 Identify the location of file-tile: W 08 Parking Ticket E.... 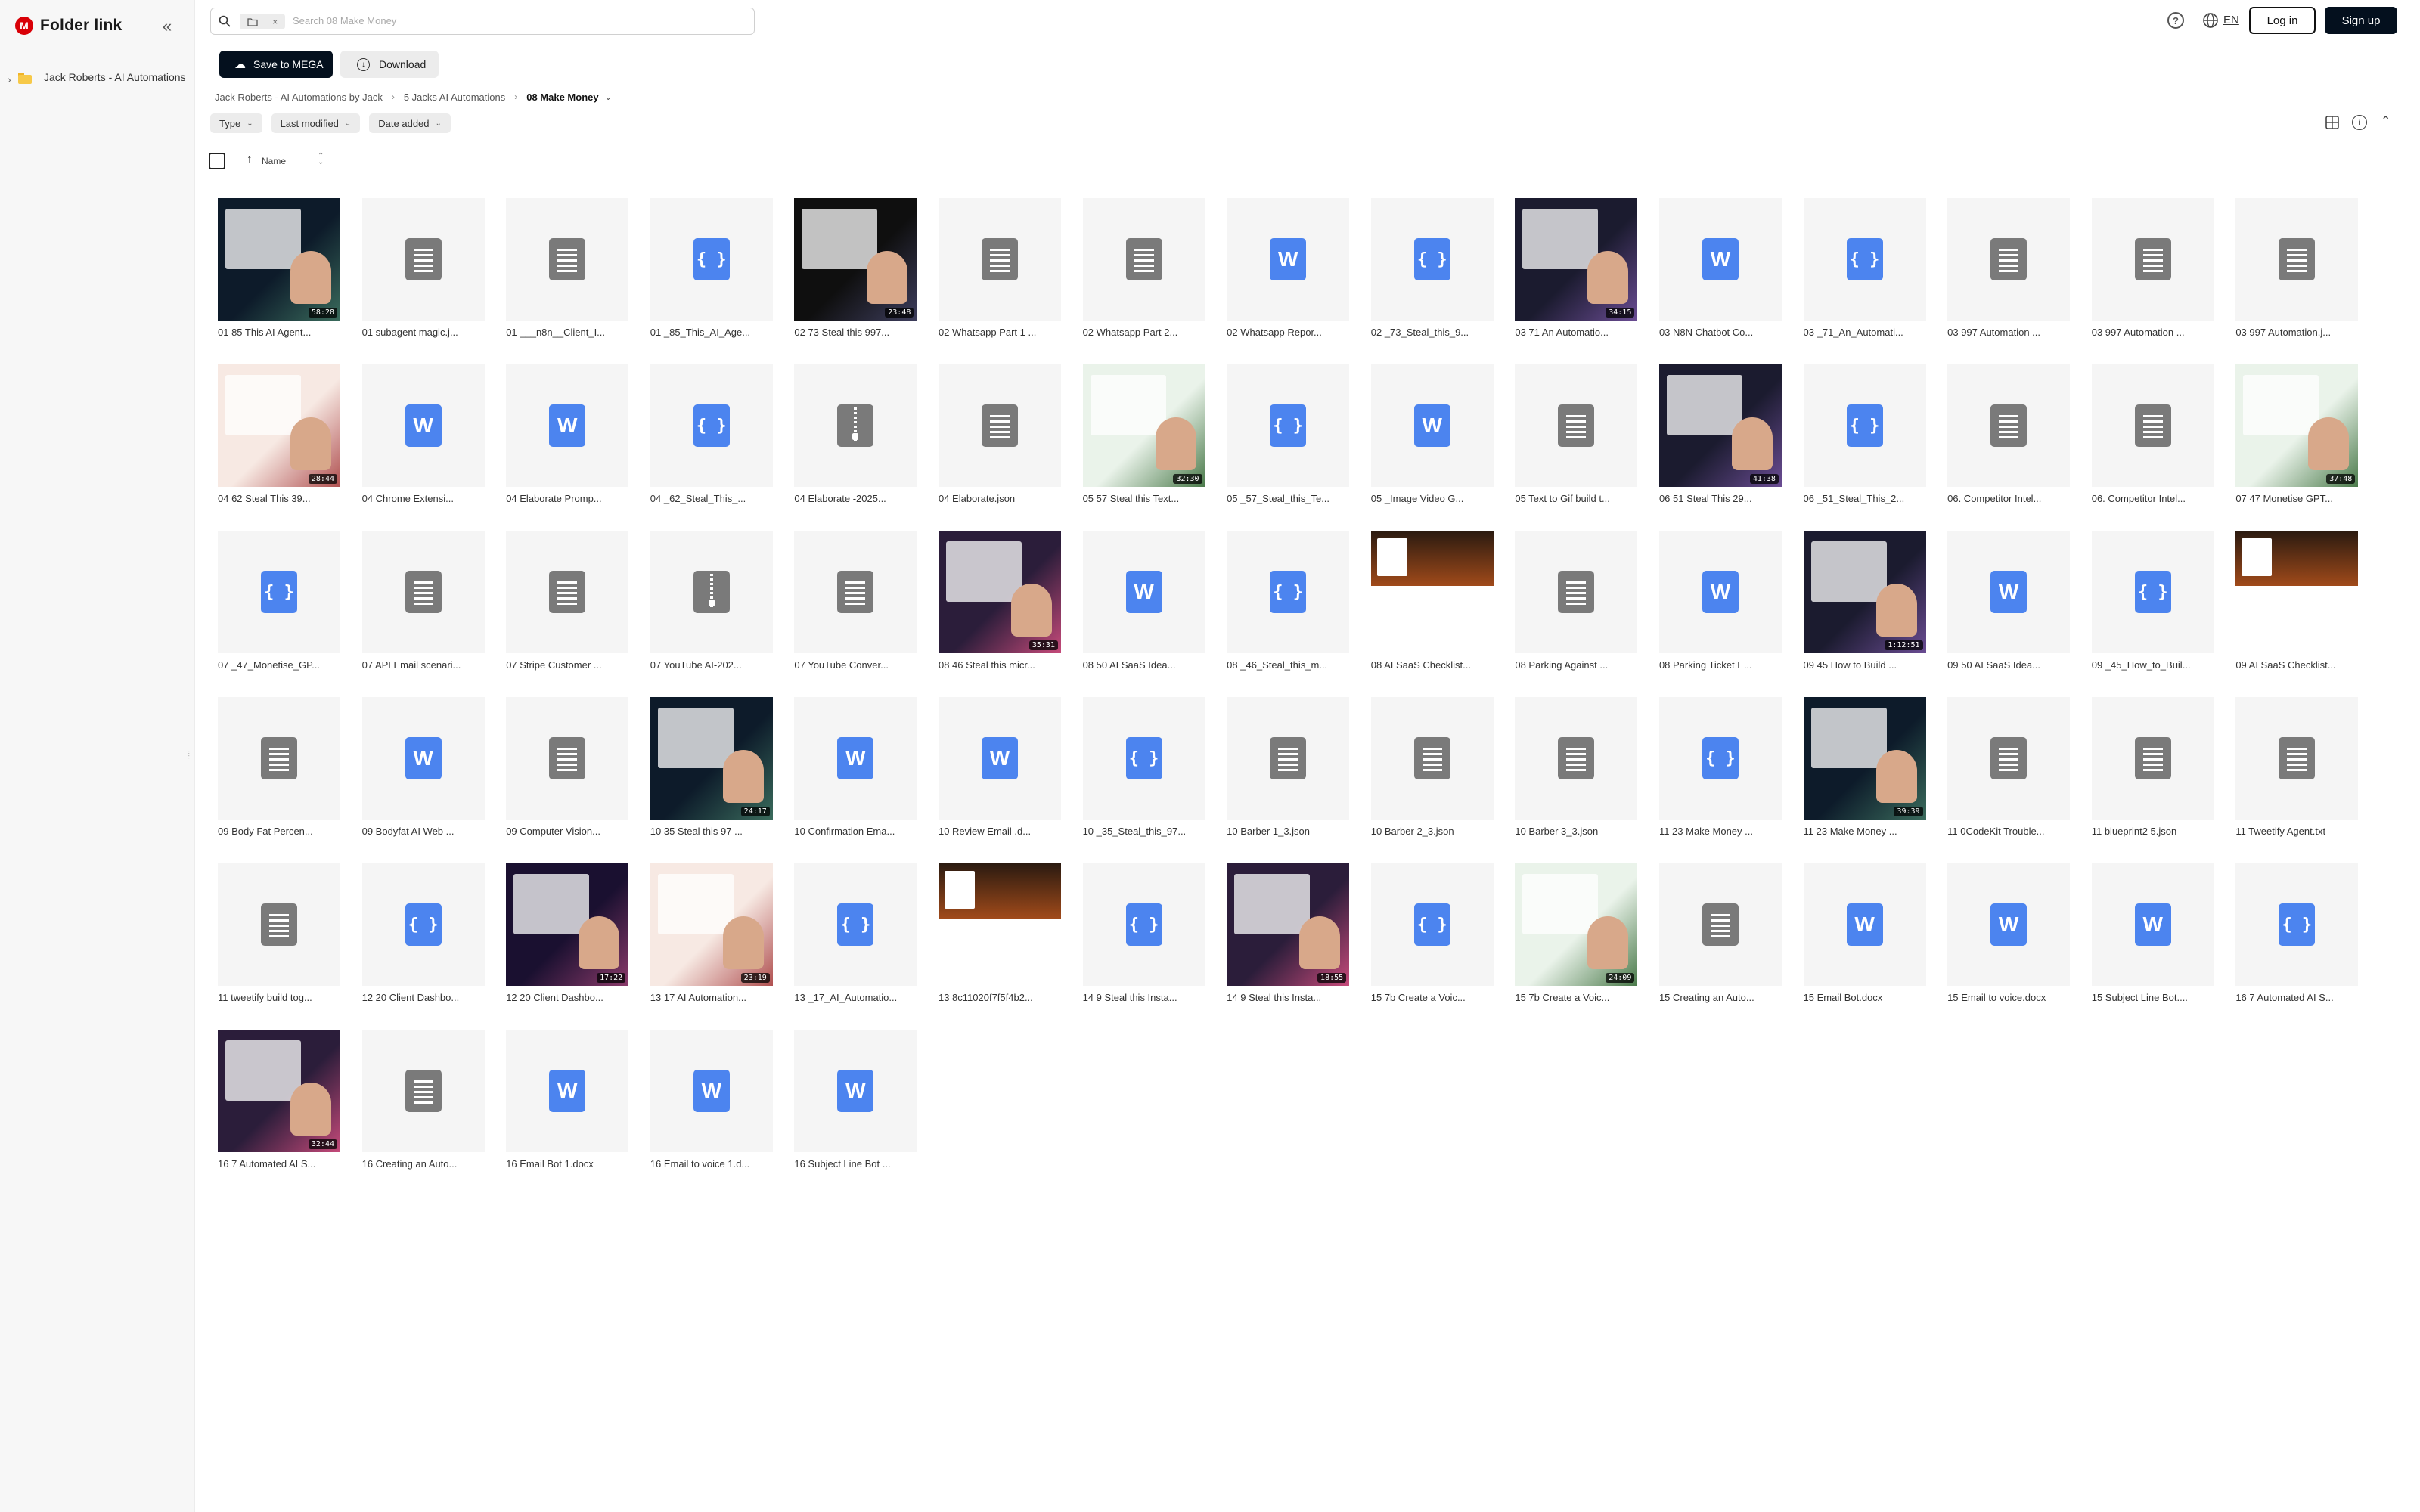
(1720, 601).